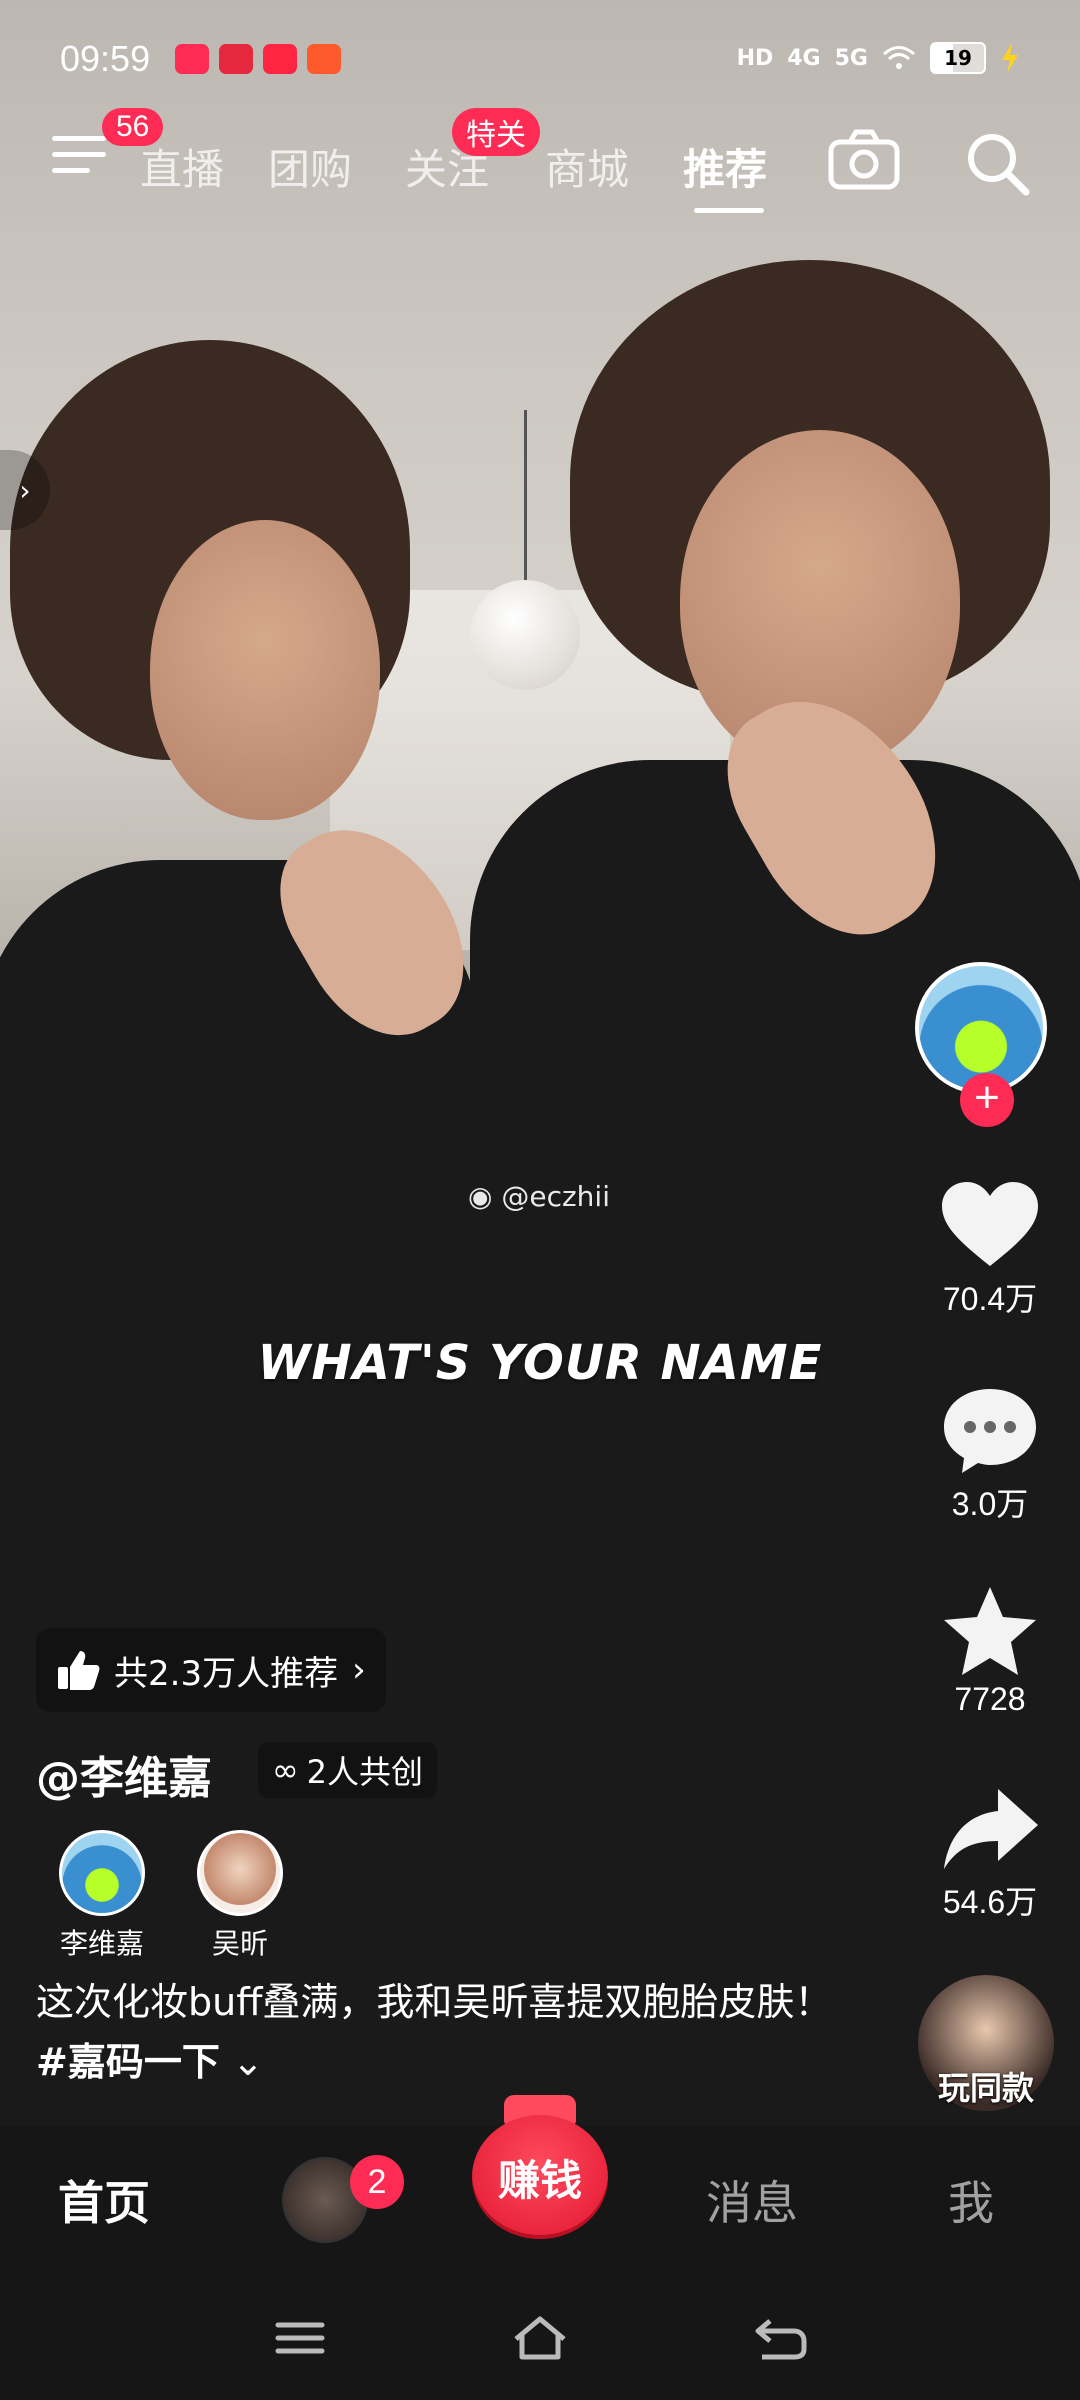 The height and width of the screenshot is (2400, 1080). I want to click on active-tab-indicator, so click(729, 210).